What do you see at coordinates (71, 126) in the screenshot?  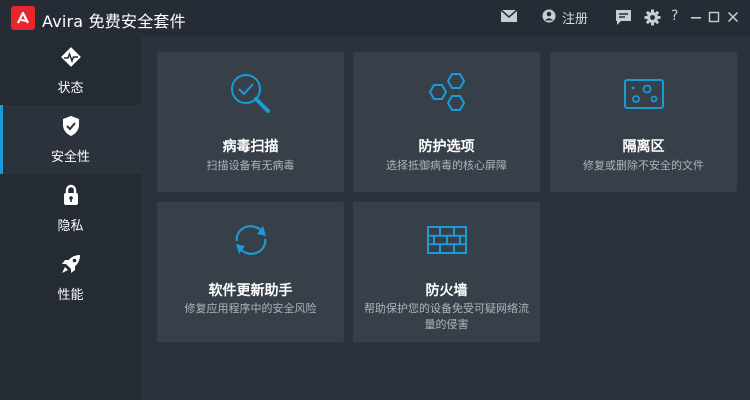 I see `shield-icon` at bounding box center [71, 126].